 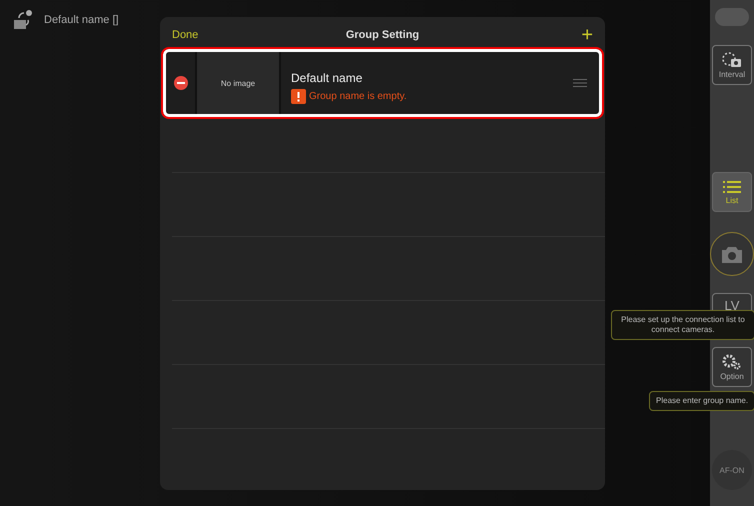 I want to click on warning-icon, so click(x=298, y=96).